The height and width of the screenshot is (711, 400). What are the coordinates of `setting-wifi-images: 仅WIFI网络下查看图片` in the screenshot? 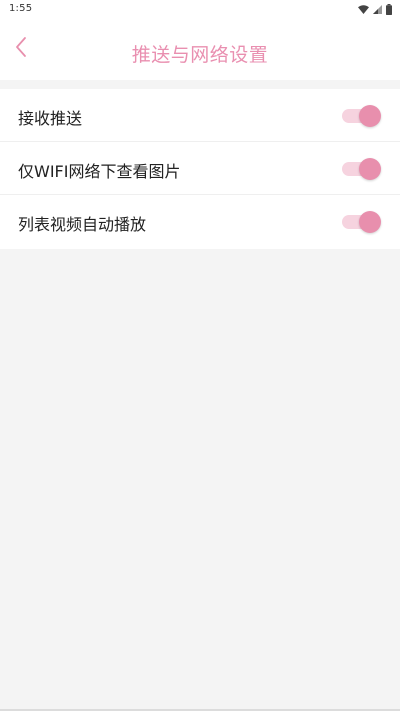 It's located at (200, 168).